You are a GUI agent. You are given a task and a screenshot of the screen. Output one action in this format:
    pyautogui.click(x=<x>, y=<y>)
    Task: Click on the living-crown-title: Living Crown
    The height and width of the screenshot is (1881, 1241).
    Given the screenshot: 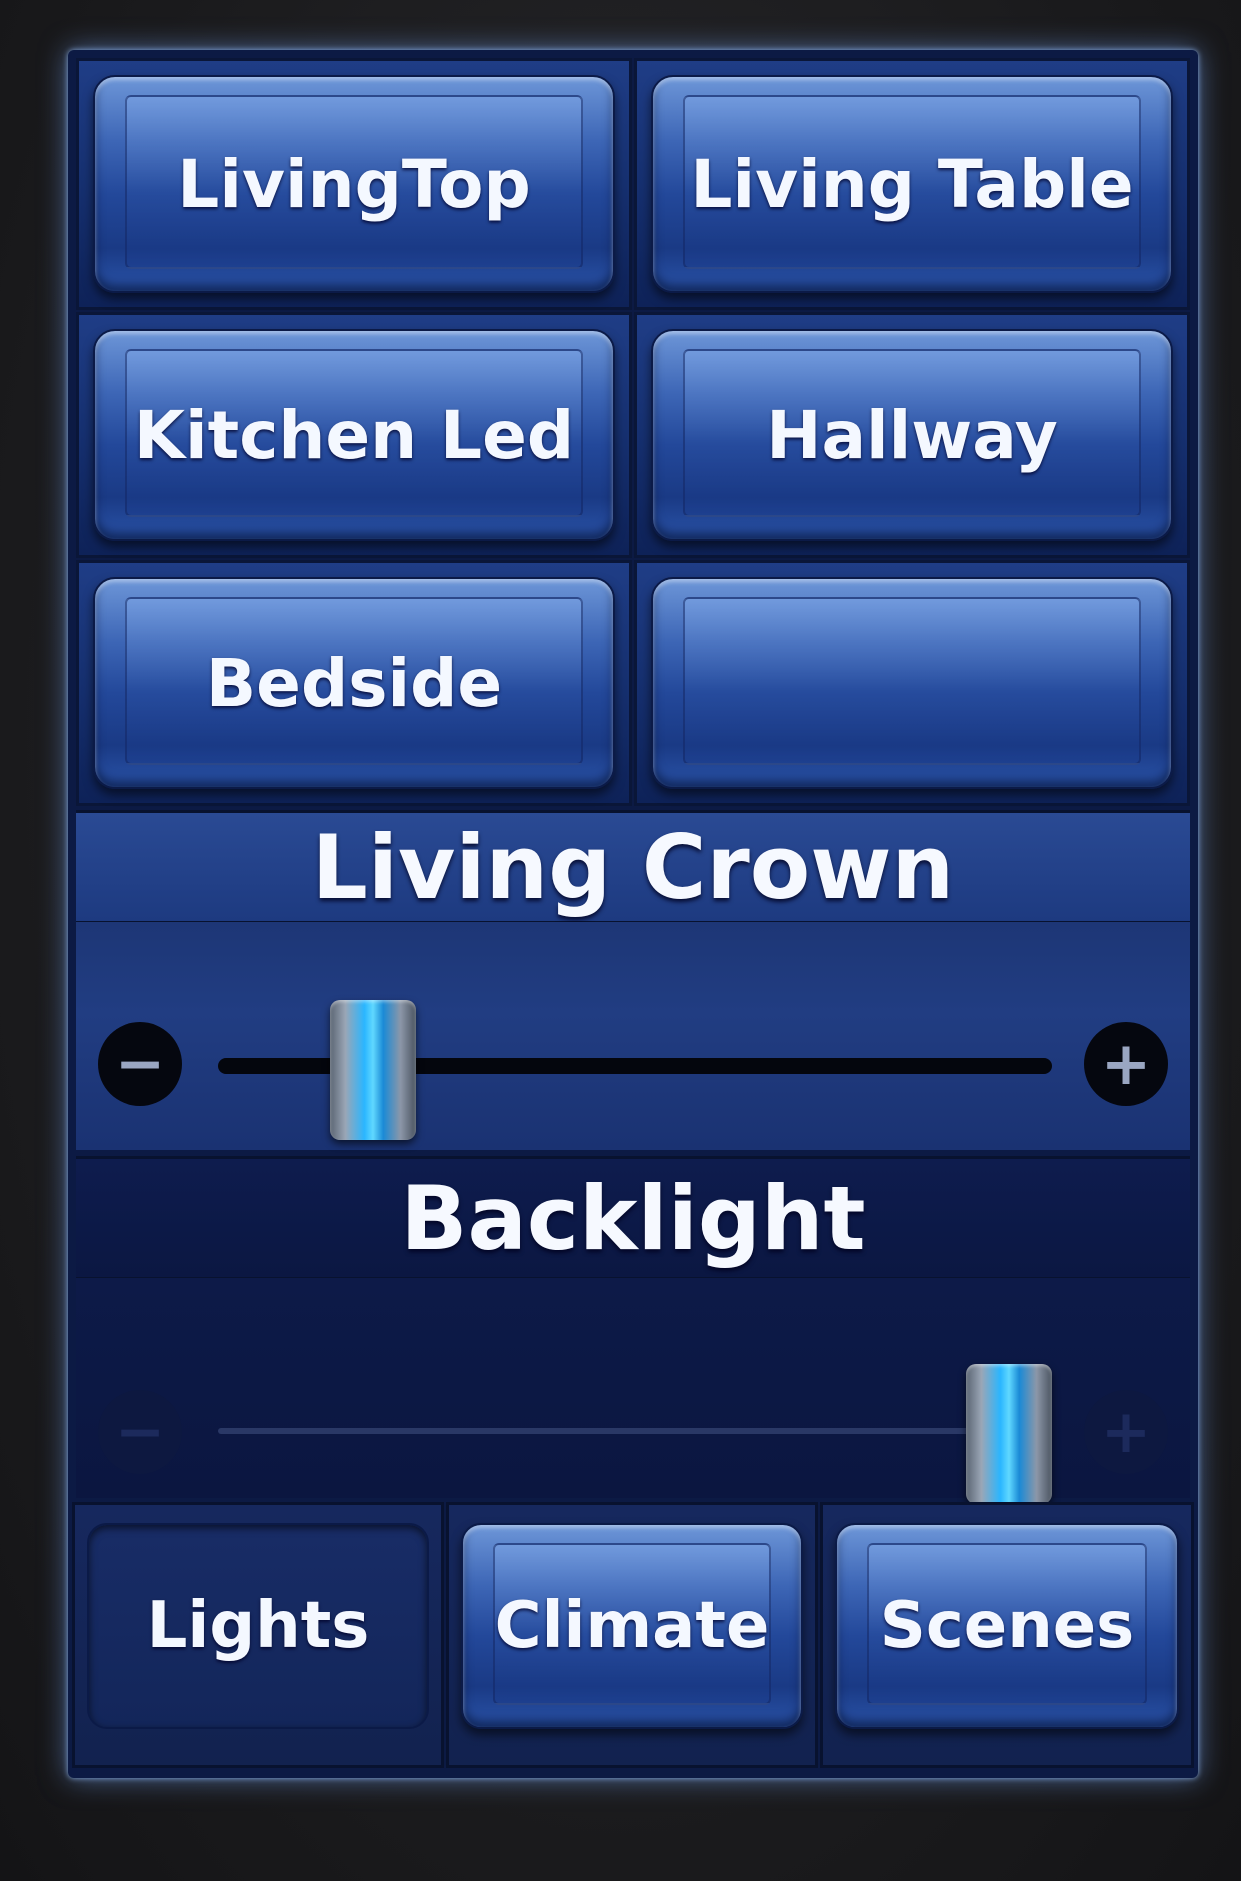 What is the action you would take?
    pyautogui.click(x=633, y=867)
    